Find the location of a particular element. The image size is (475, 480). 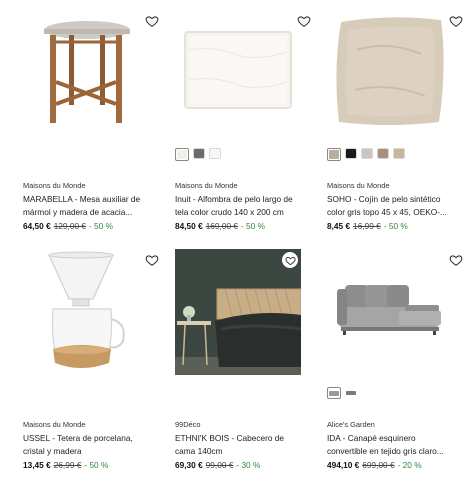

current-price: 8,45 € is located at coordinates (339, 226).